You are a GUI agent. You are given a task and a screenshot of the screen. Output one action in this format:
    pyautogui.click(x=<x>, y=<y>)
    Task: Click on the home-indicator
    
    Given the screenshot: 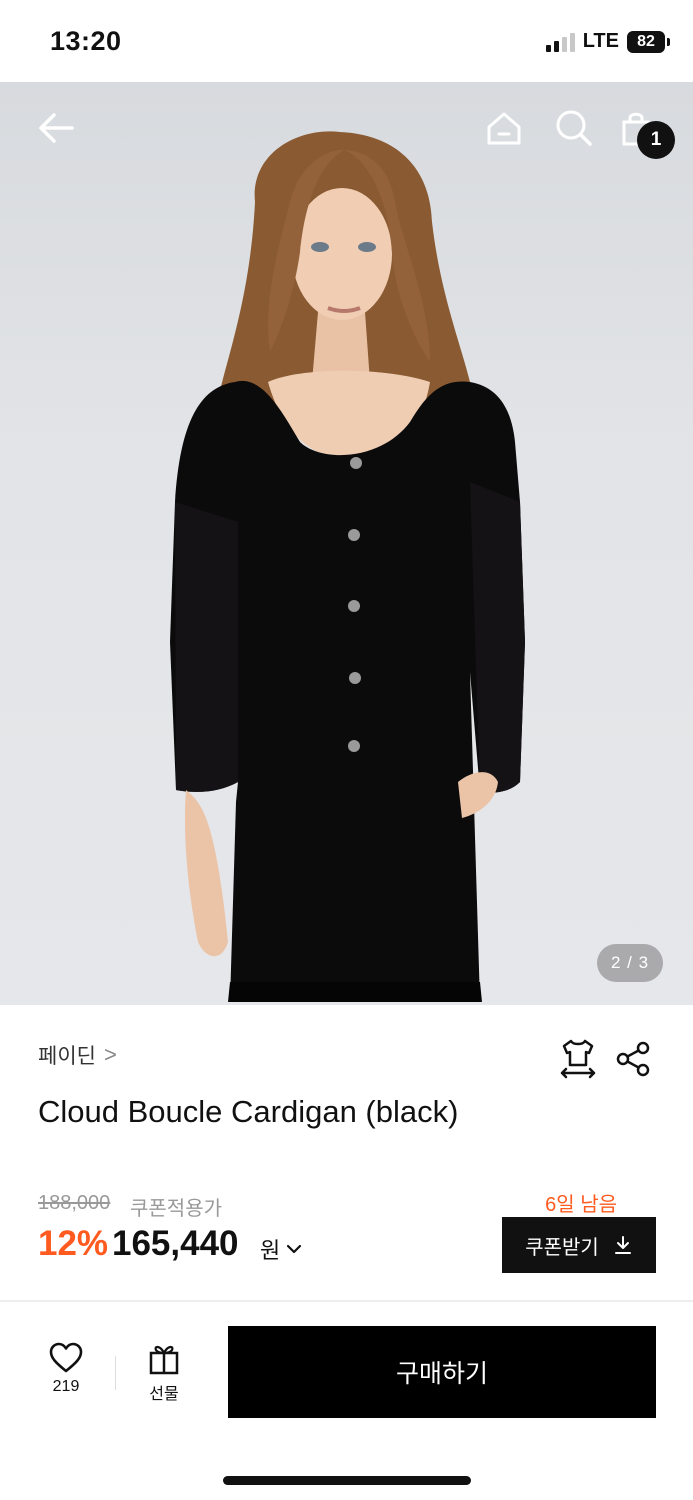 What is the action you would take?
    pyautogui.click(x=347, y=1480)
    